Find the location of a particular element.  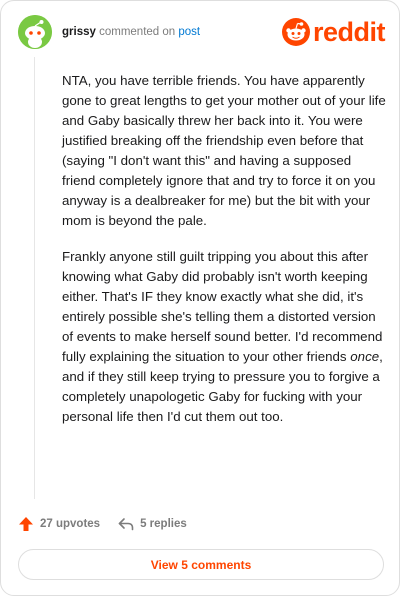

thread-line is located at coordinates (34, 278).